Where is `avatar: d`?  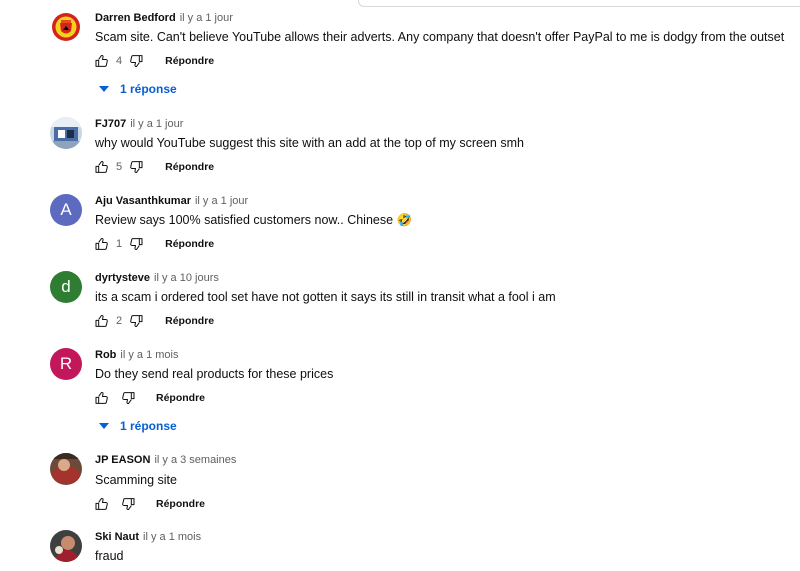
avatar: d is located at coordinates (66, 287).